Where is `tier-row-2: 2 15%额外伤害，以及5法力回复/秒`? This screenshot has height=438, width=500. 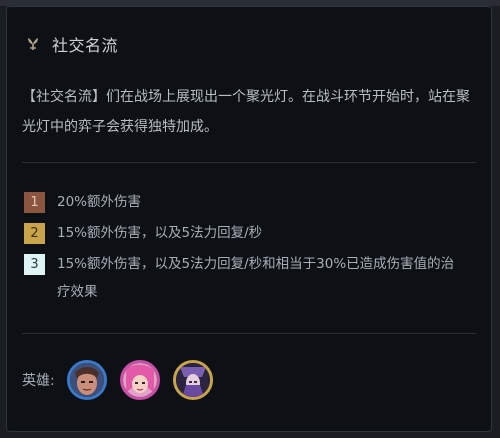 tier-row-2: 2 15%额外伤害，以及5法力回复/秒 is located at coordinates (245, 235).